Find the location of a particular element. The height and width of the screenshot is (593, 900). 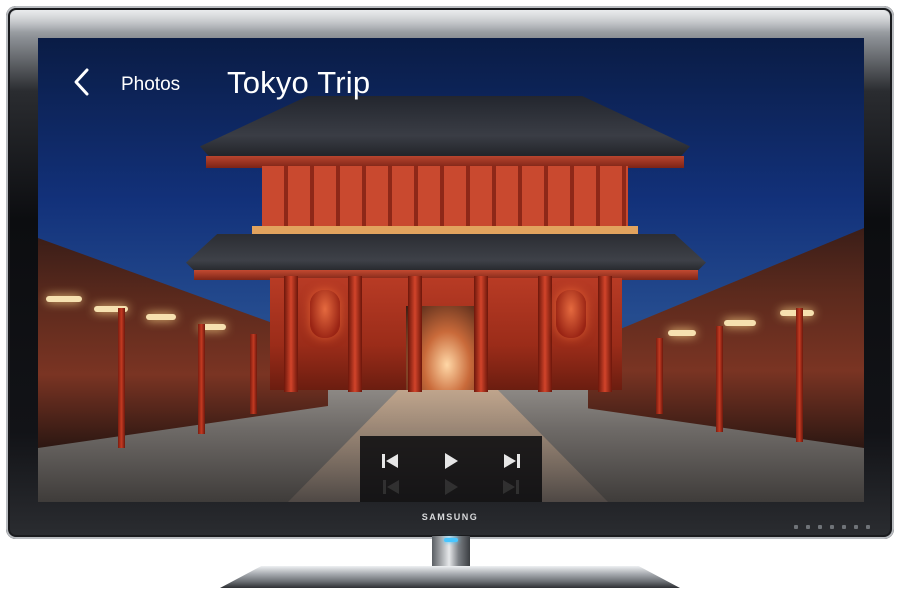

skip-previous-icon is located at coordinates (390, 461).